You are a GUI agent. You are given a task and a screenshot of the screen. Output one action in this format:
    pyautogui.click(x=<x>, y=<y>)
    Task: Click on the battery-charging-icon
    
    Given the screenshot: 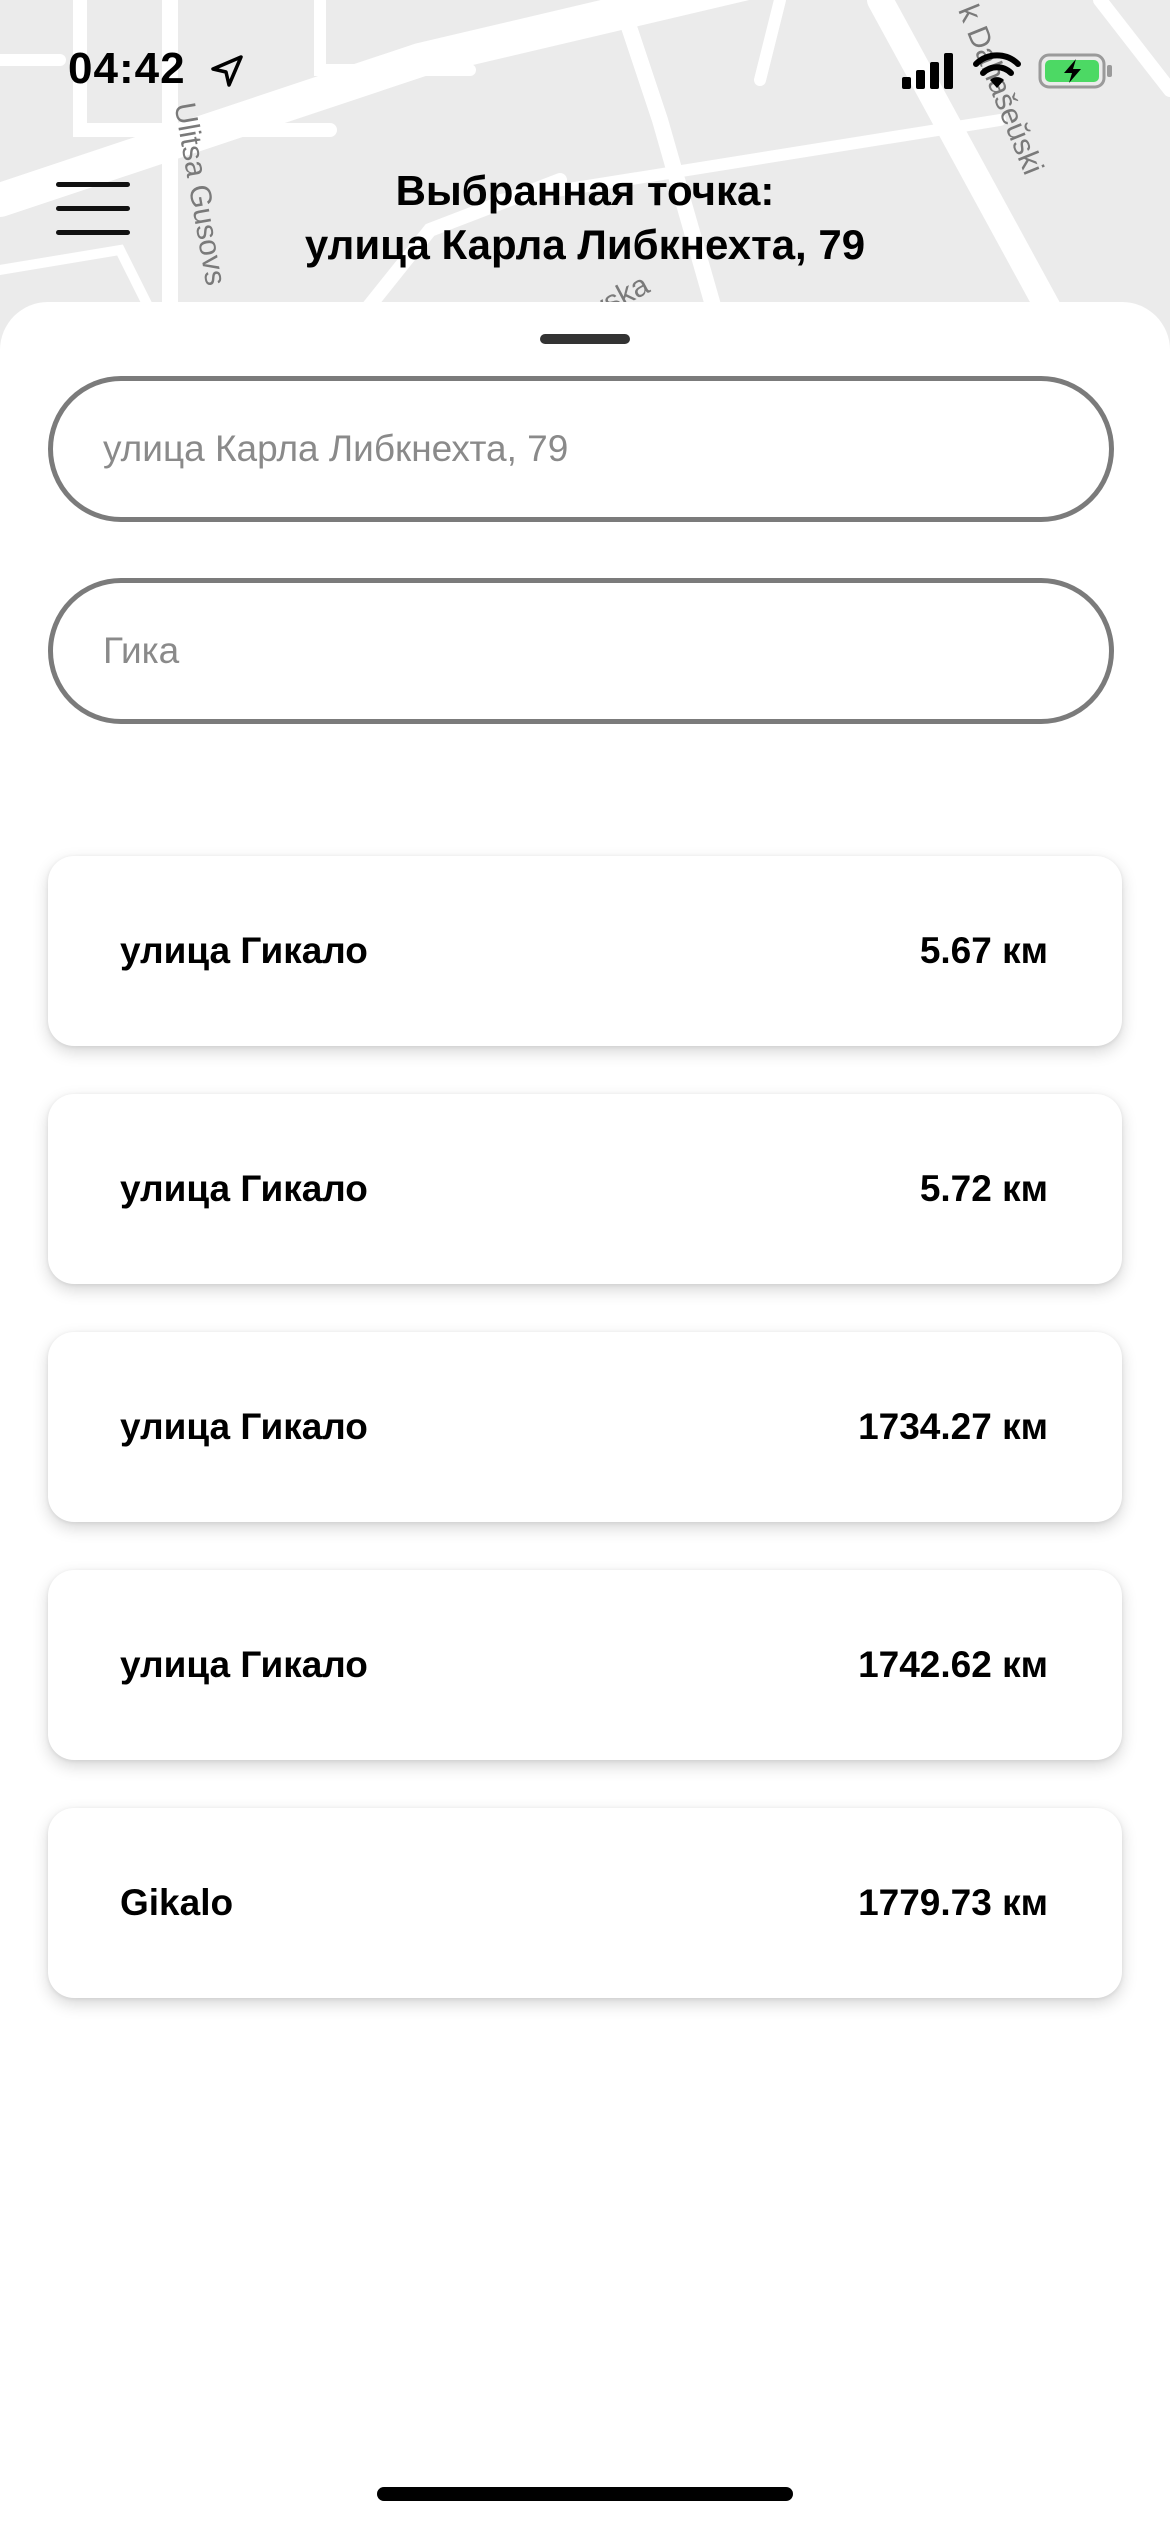 What is the action you would take?
    pyautogui.click(x=1075, y=71)
    